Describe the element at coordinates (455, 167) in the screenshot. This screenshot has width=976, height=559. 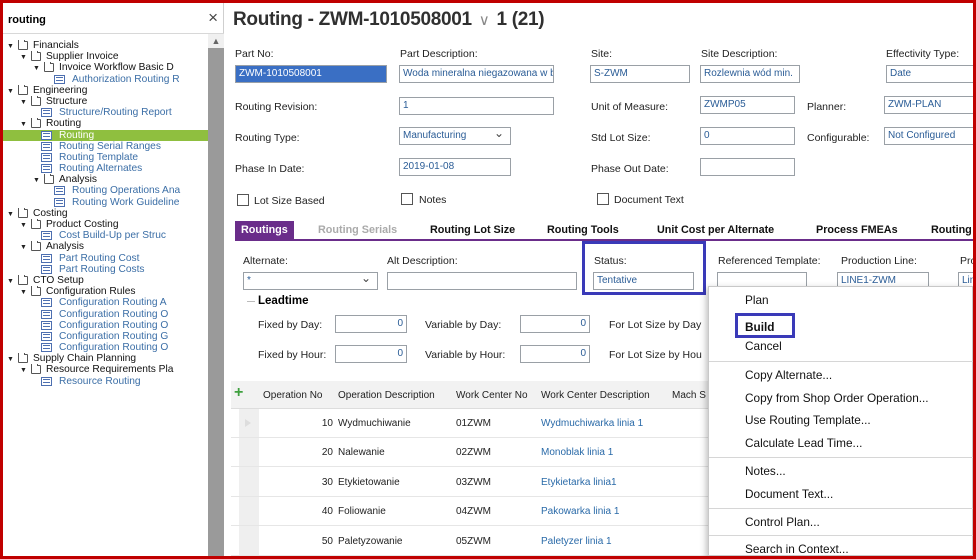
I see `phase-in-date-field: 2019-01-08` at that location.